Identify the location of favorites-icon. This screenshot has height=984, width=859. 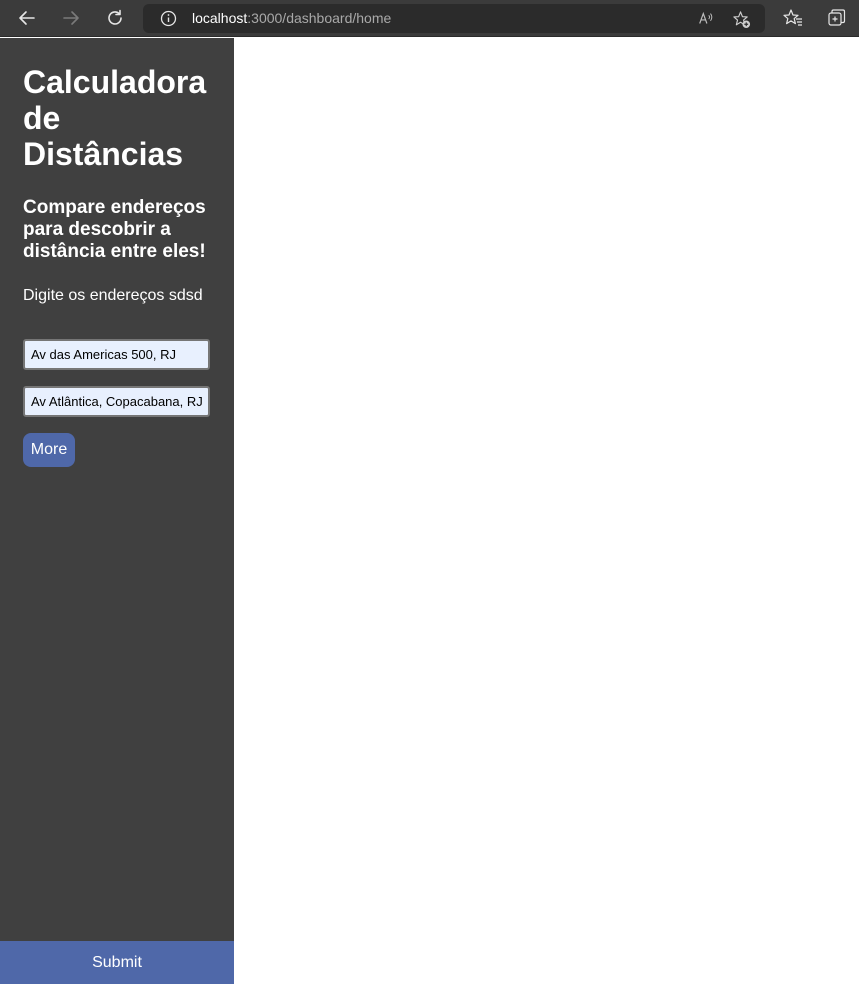
(793, 18).